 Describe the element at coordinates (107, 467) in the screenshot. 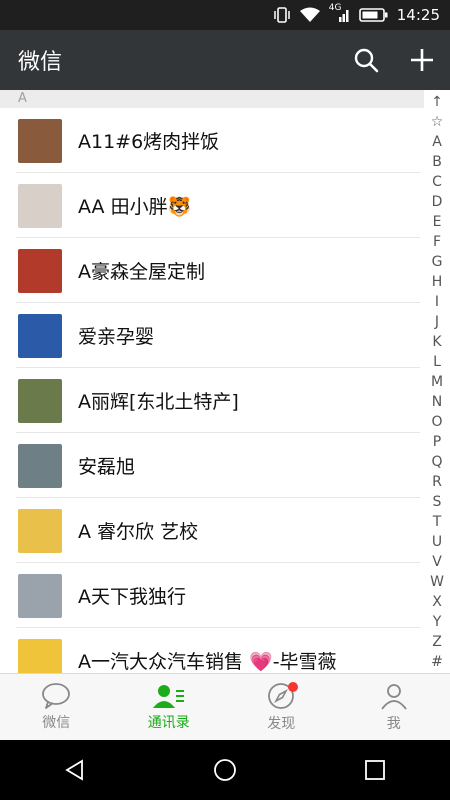

I see `contact-name: 安磊旭` at that location.